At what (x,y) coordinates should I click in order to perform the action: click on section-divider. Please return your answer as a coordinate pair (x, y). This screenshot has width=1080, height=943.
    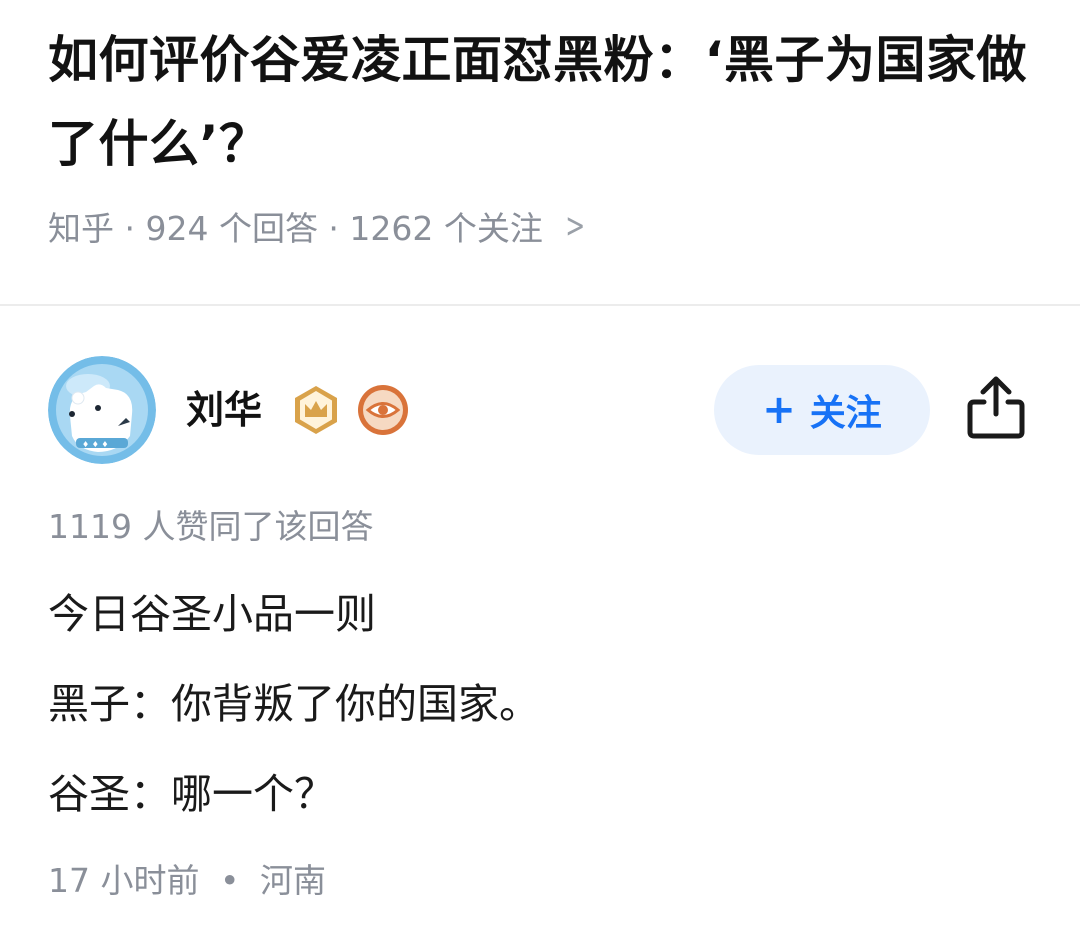
    Looking at the image, I should click on (540, 305).